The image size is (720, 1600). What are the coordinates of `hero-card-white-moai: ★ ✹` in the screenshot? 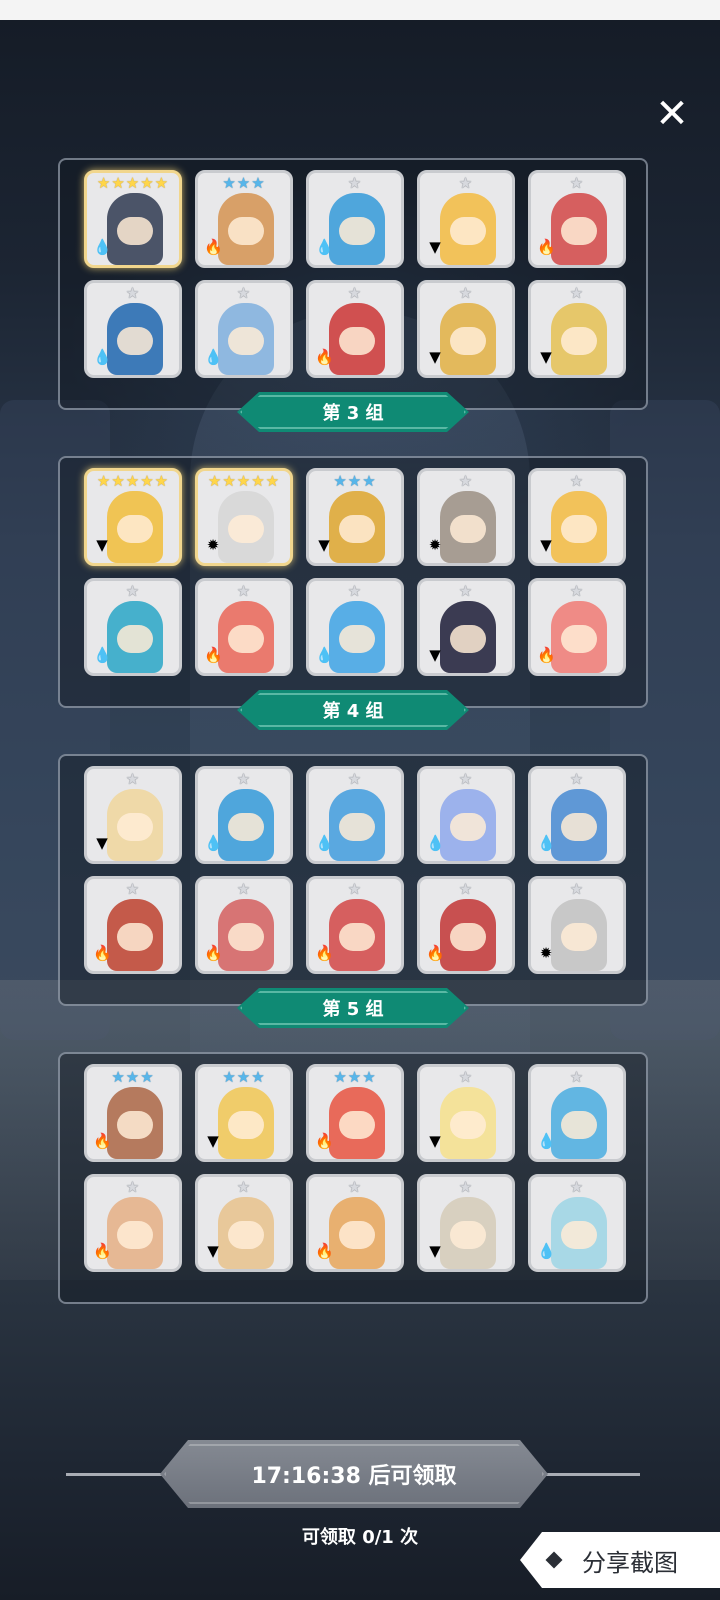 It's located at (577, 925).